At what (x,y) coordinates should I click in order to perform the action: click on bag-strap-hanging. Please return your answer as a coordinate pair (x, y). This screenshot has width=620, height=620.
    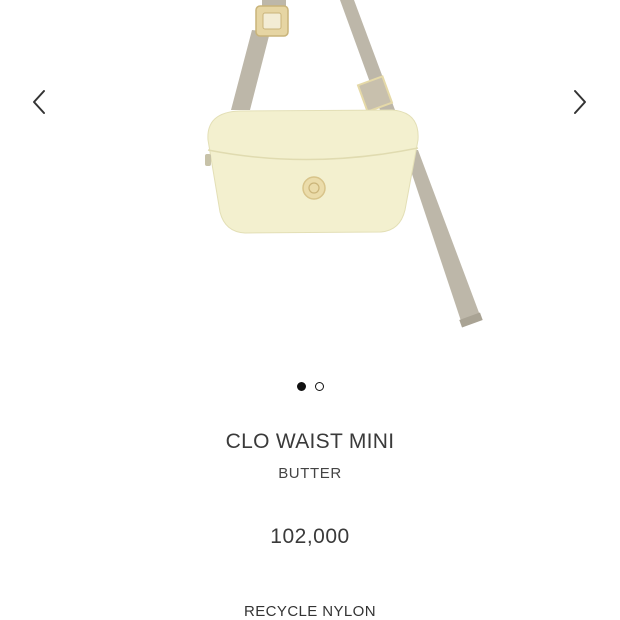
    Looking at the image, I should click on (442, 237).